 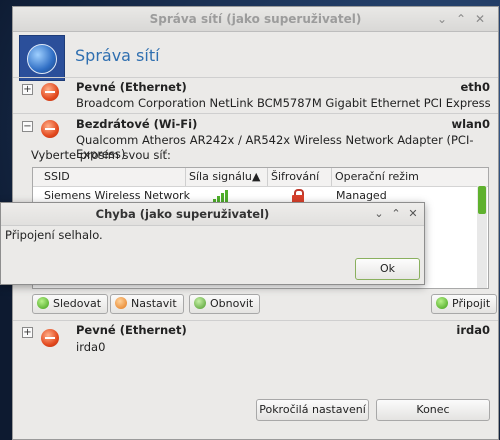 I want to click on dialog-title: Chyba (jako superuživatel), so click(x=182, y=214).